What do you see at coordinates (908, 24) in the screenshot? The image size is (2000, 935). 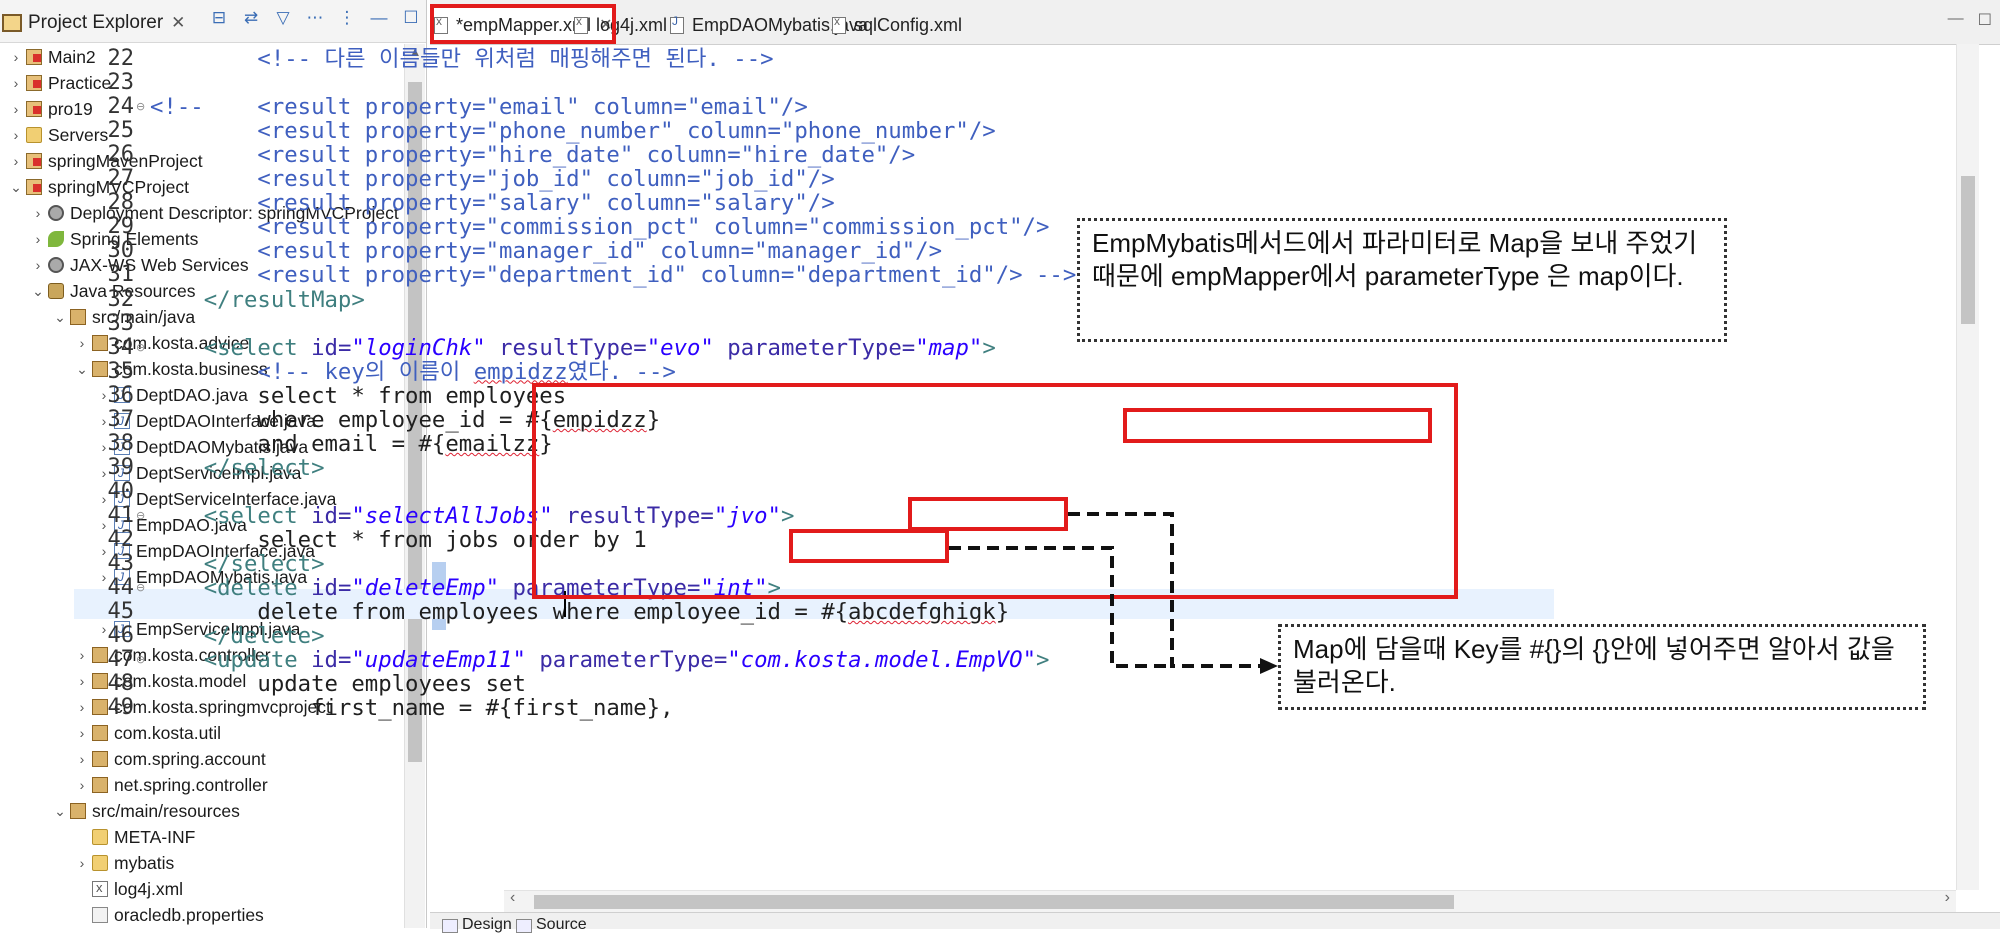 I see `editor-tab-label: sqlConfig.xml` at bounding box center [908, 24].